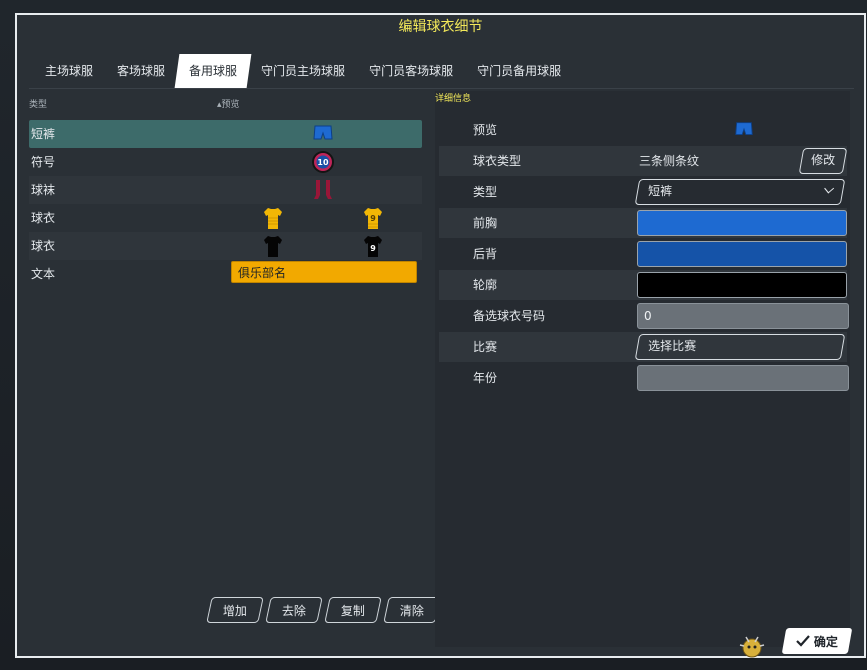 The width and height of the screenshot is (867, 670). I want to click on detail-row-front: 前胸, so click(643, 223).